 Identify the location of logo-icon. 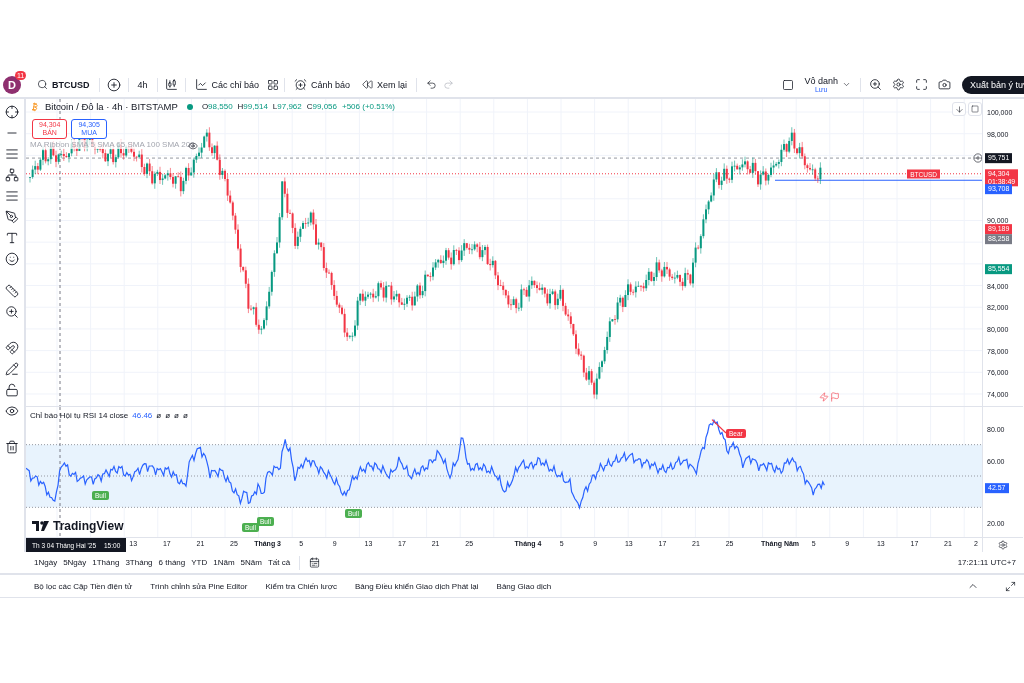
(41, 526).